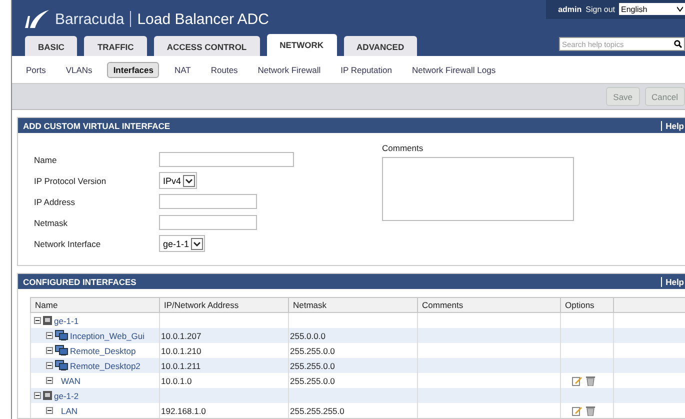 The height and width of the screenshot is (419, 685). I want to click on column-header: Options, so click(587, 305).